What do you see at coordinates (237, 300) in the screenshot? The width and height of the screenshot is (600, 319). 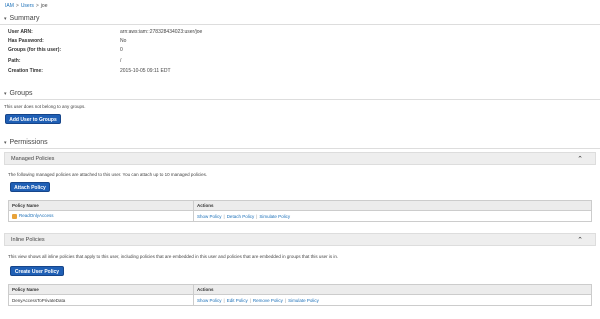 I see `edit-policy-link: Edit Policy` at bounding box center [237, 300].